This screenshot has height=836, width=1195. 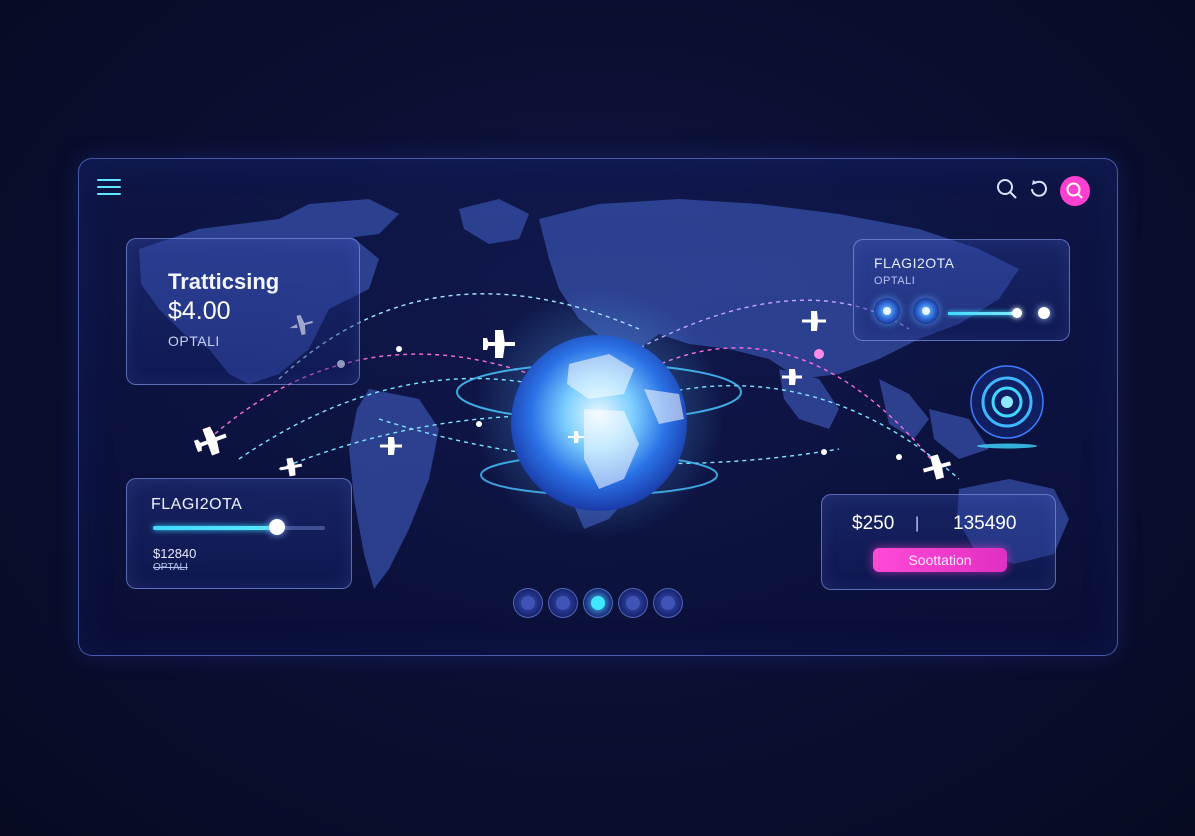 What do you see at coordinates (1007, 189) in the screenshot?
I see `search-icon` at bounding box center [1007, 189].